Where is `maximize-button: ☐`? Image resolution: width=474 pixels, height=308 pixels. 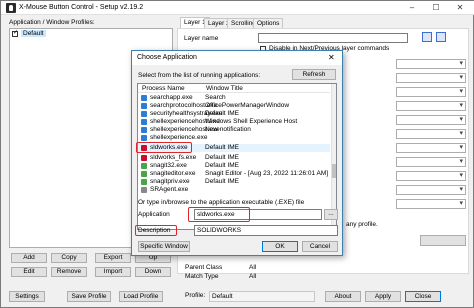
maximize-button: ☐ is located at coordinates (436, 8).